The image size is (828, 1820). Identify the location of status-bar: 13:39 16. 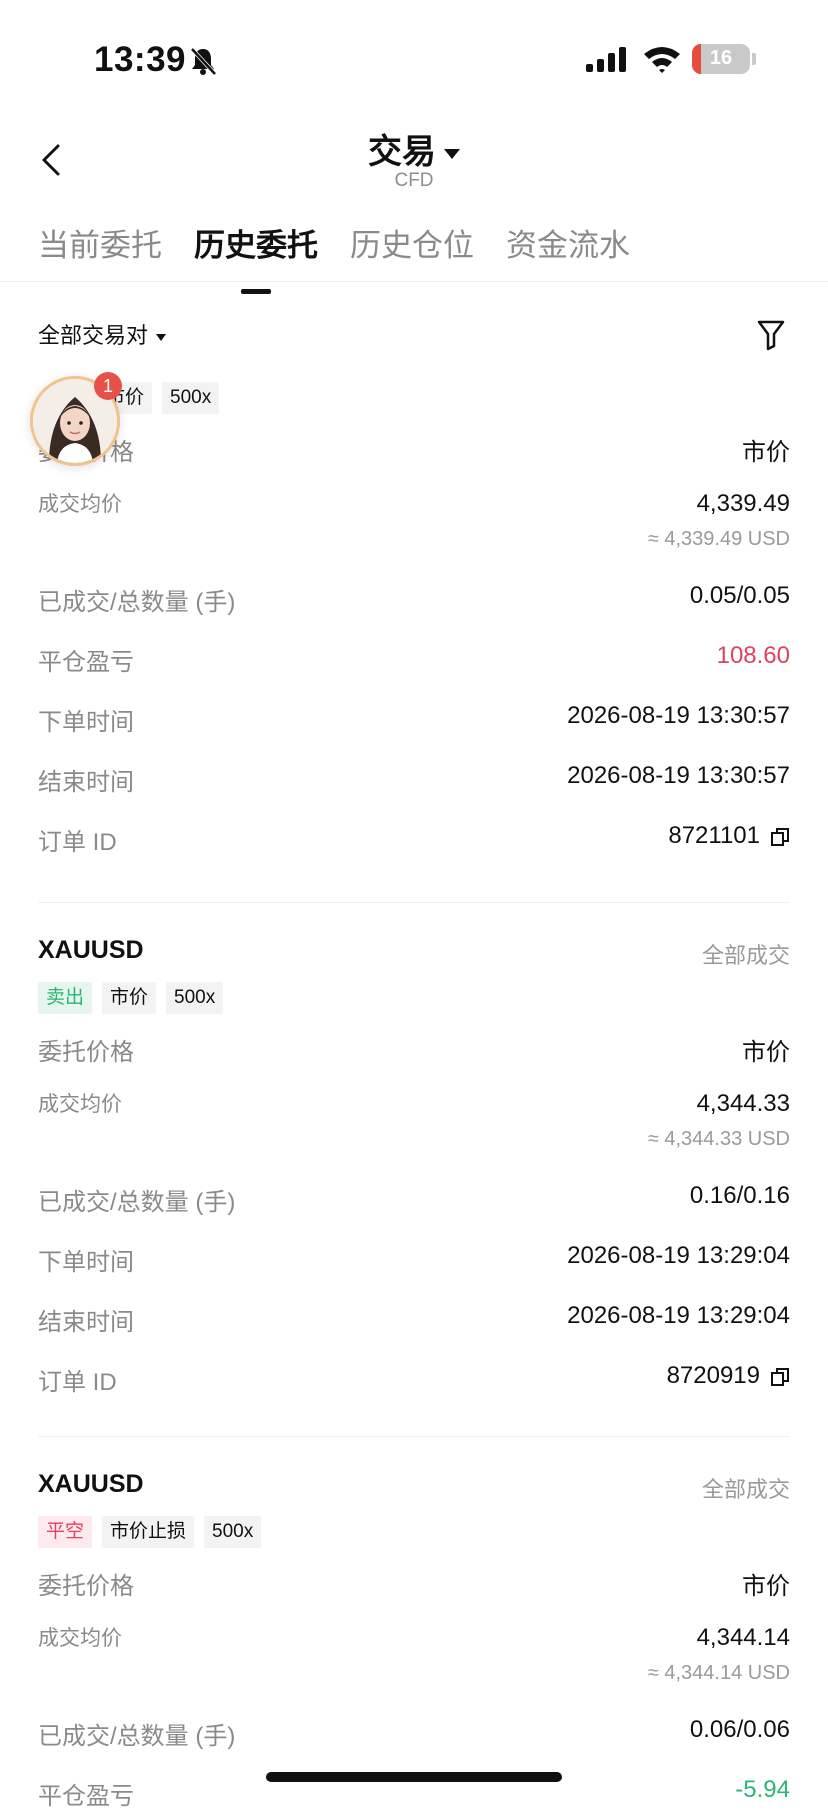
(414, 55).